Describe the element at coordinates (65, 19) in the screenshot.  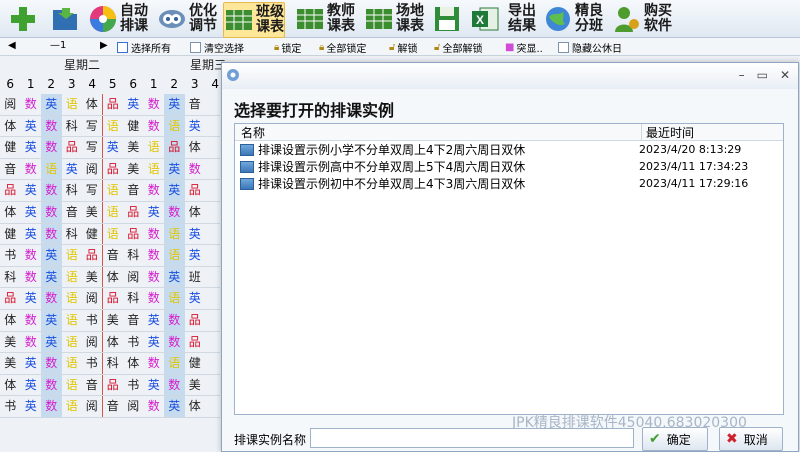
I see `open-button` at that location.